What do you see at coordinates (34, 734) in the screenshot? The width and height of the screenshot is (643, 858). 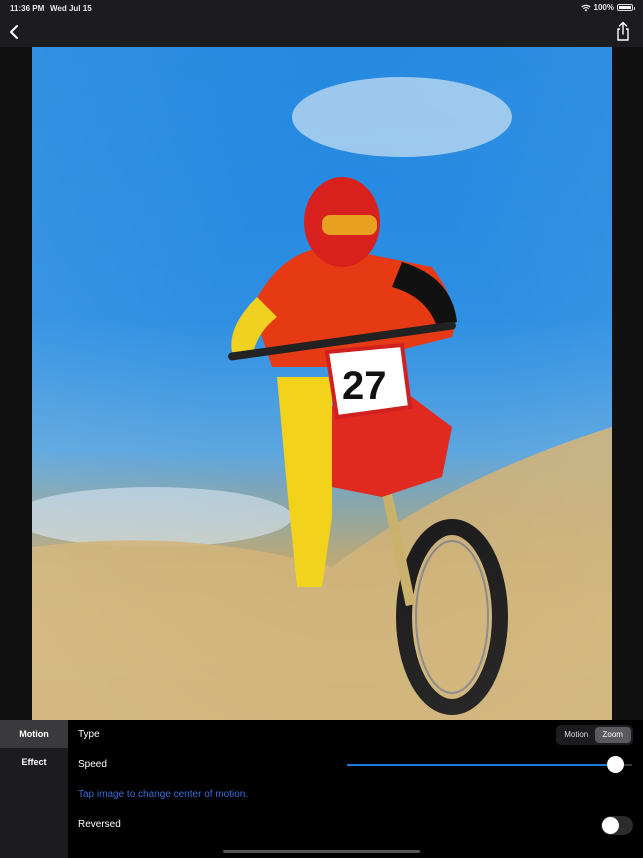 I see `tab-motion: Motion` at bounding box center [34, 734].